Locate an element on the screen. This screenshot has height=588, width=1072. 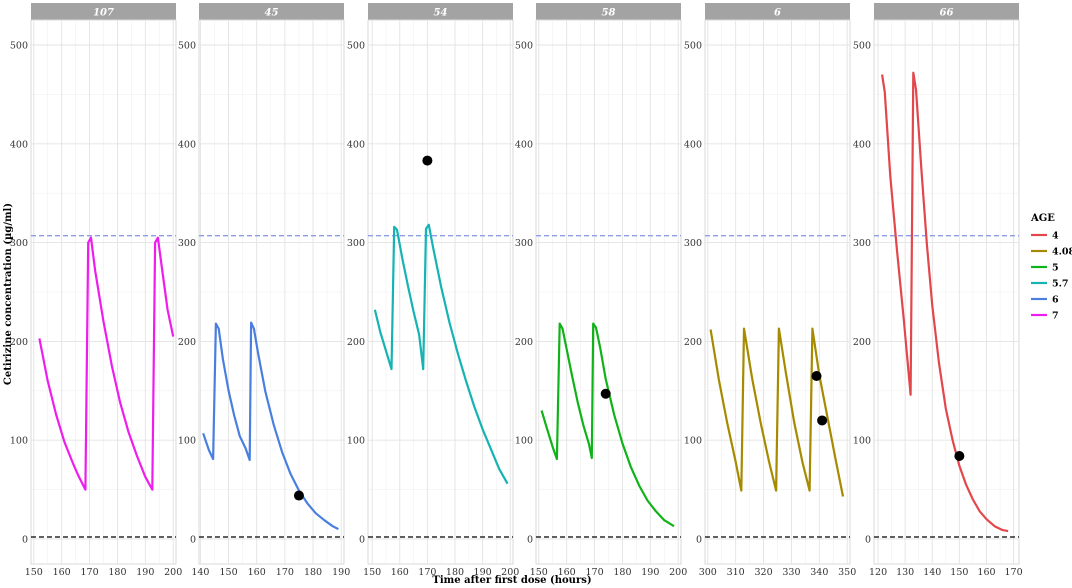
x-axis-title: Time after first dose (hours) is located at coordinates (511, 580).